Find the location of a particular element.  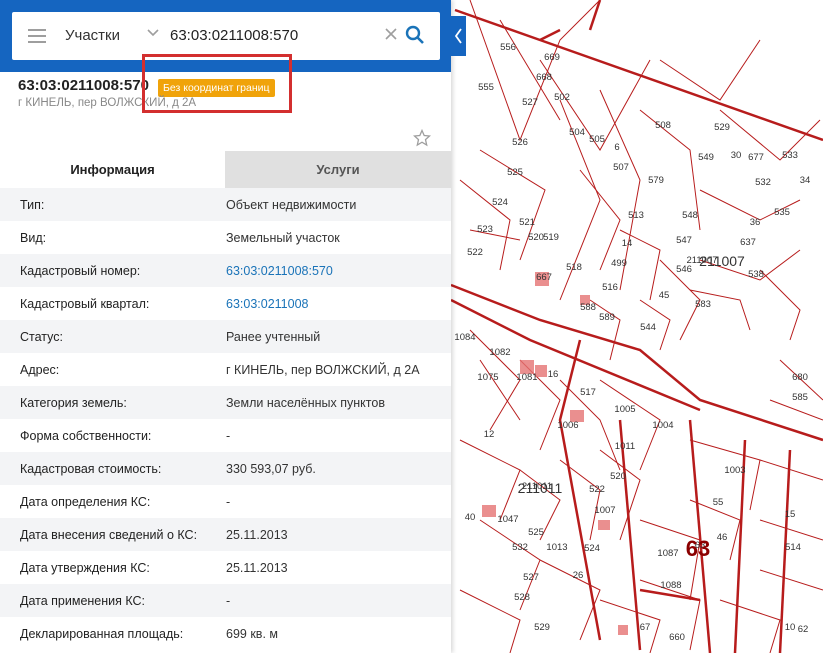

property-row: Кадастровая стоимость: 330 593,07 руб. is located at coordinates (225, 468).